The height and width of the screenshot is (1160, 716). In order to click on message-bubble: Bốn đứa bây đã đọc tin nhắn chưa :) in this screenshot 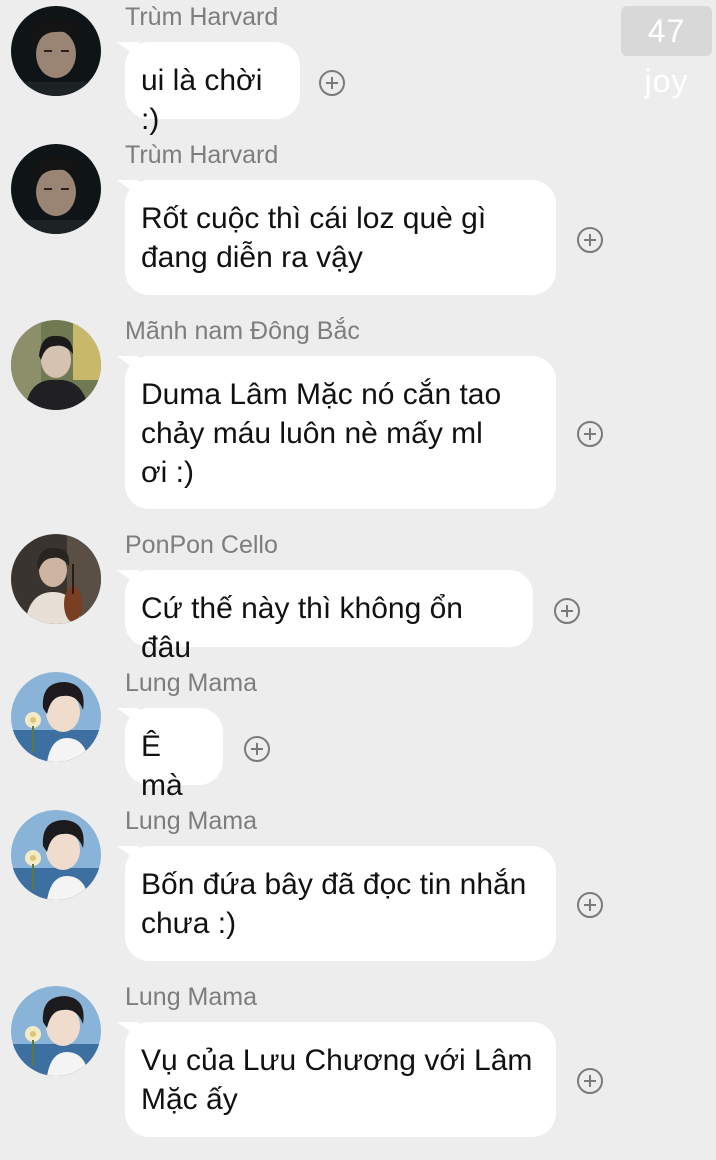, I will do `click(340, 903)`.